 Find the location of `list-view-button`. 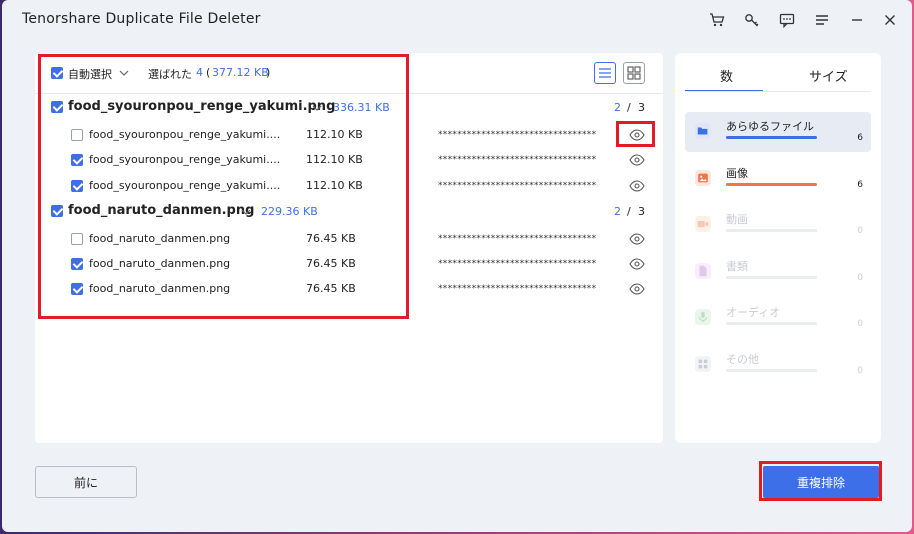

list-view-button is located at coordinates (605, 73).